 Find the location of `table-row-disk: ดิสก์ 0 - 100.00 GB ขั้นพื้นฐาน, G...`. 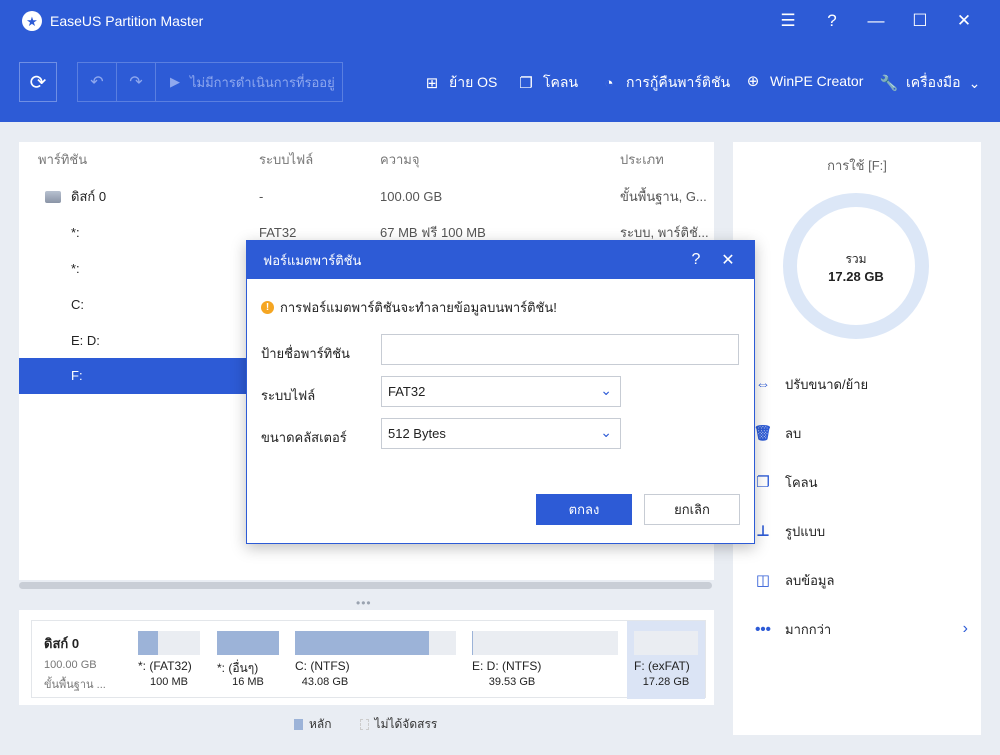

table-row-disk: ดิสก์ 0 - 100.00 GB ขั้นพื้นฐาน, G... is located at coordinates (366, 197).